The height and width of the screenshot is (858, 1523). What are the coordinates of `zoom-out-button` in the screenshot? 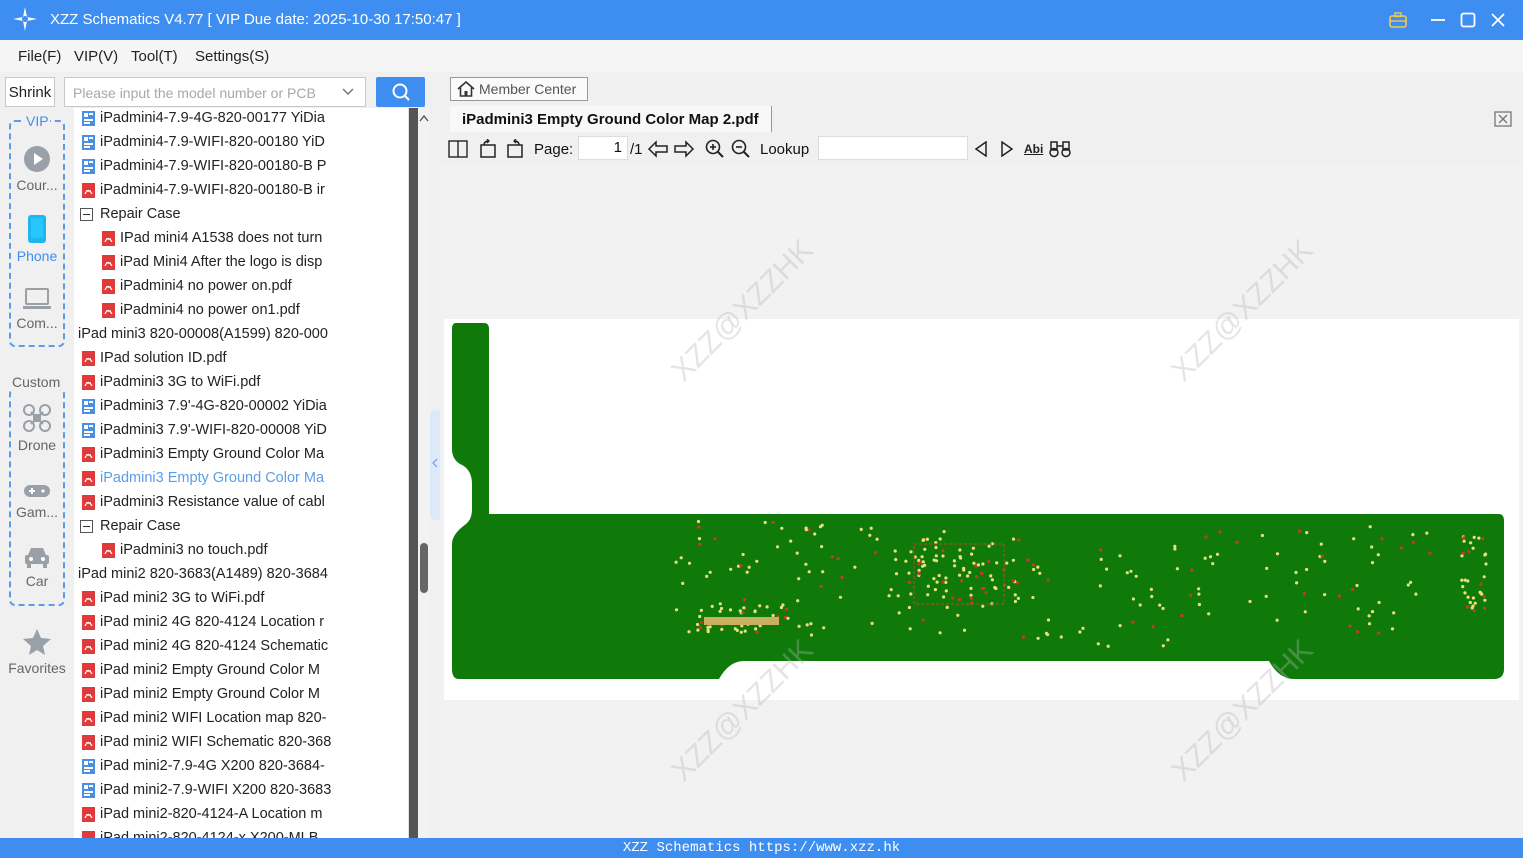 It's located at (741, 149).